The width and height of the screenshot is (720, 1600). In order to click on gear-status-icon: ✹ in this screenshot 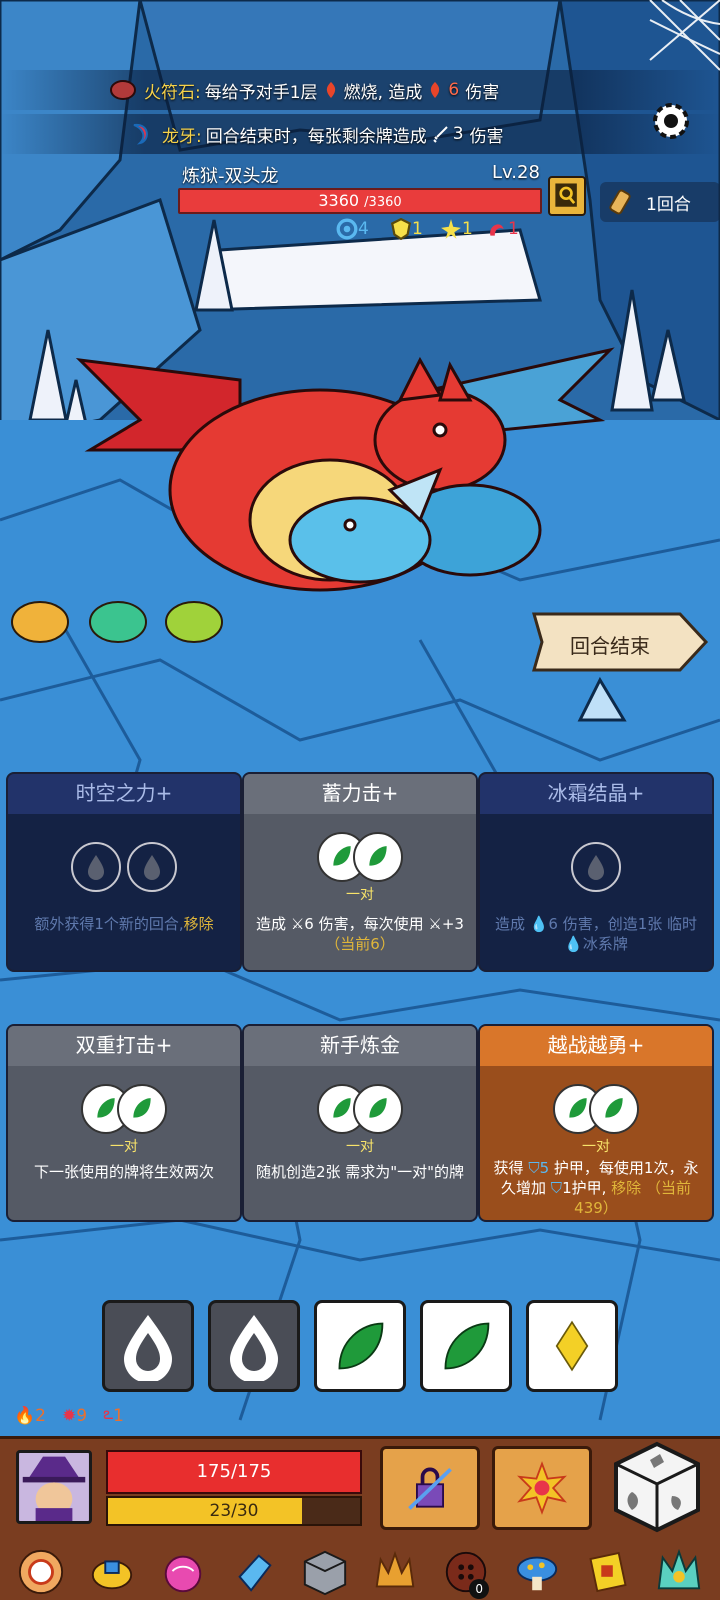, I will do `click(69, 1416)`.